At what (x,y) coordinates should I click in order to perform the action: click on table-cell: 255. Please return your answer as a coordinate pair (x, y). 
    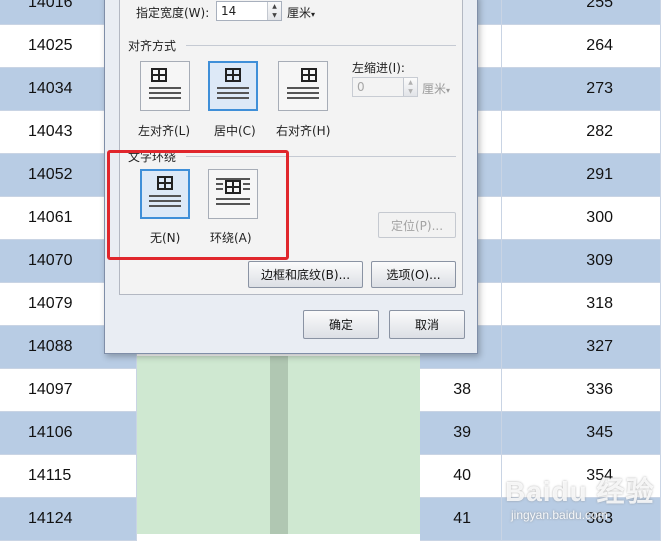
    Looking at the image, I should click on (581, 12).